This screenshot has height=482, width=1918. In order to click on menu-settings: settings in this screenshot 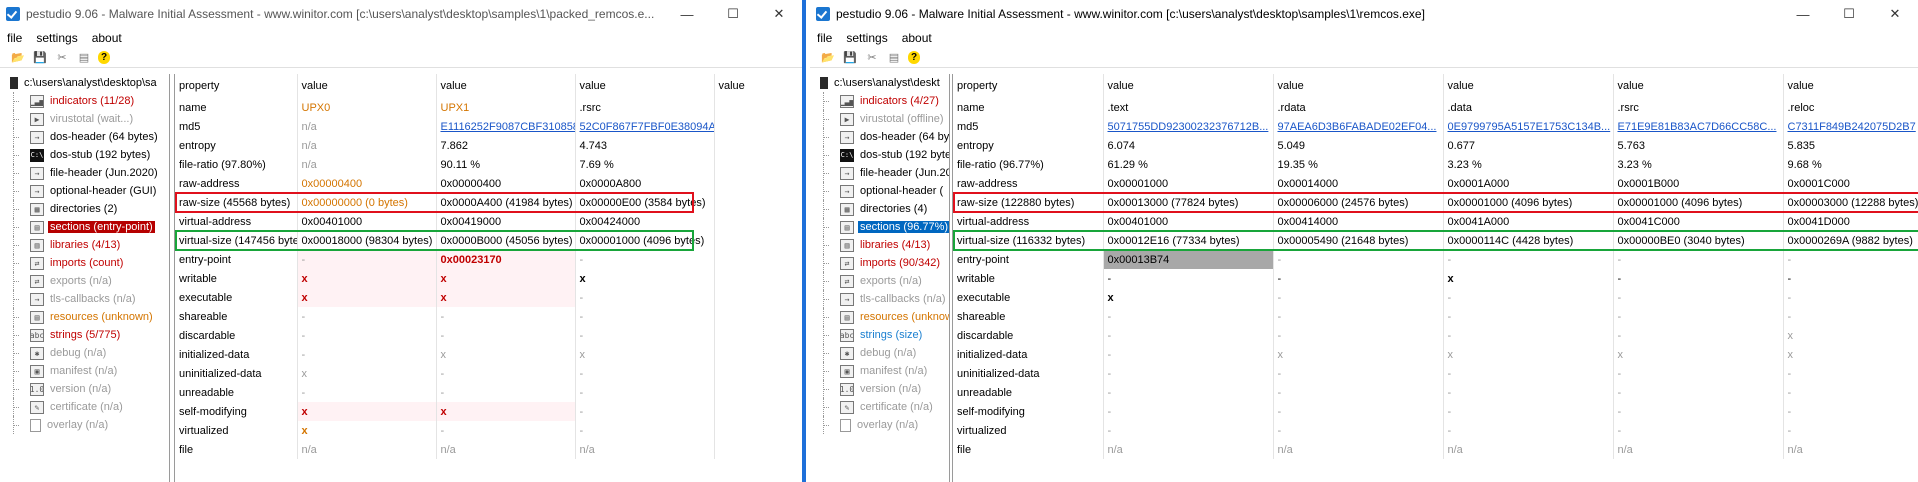, I will do `click(866, 38)`.